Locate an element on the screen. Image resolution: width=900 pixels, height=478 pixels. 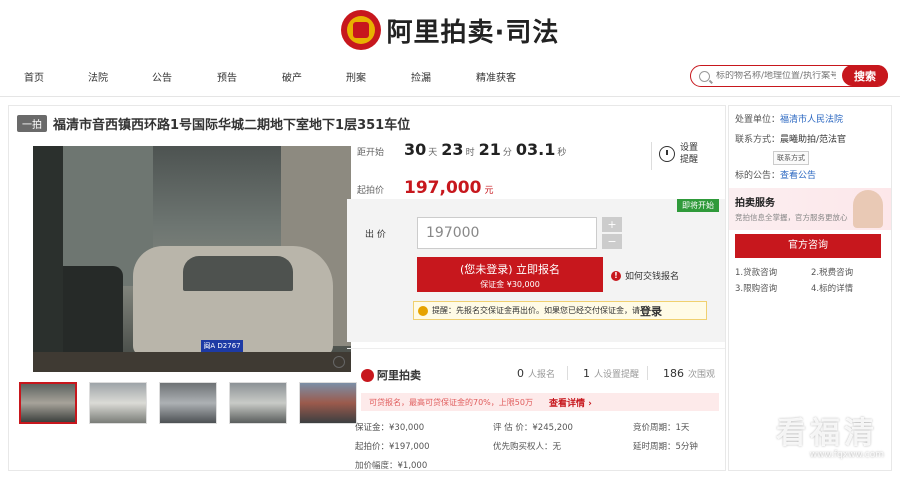
search-box: 搜索 is located at coordinates (789, 76).